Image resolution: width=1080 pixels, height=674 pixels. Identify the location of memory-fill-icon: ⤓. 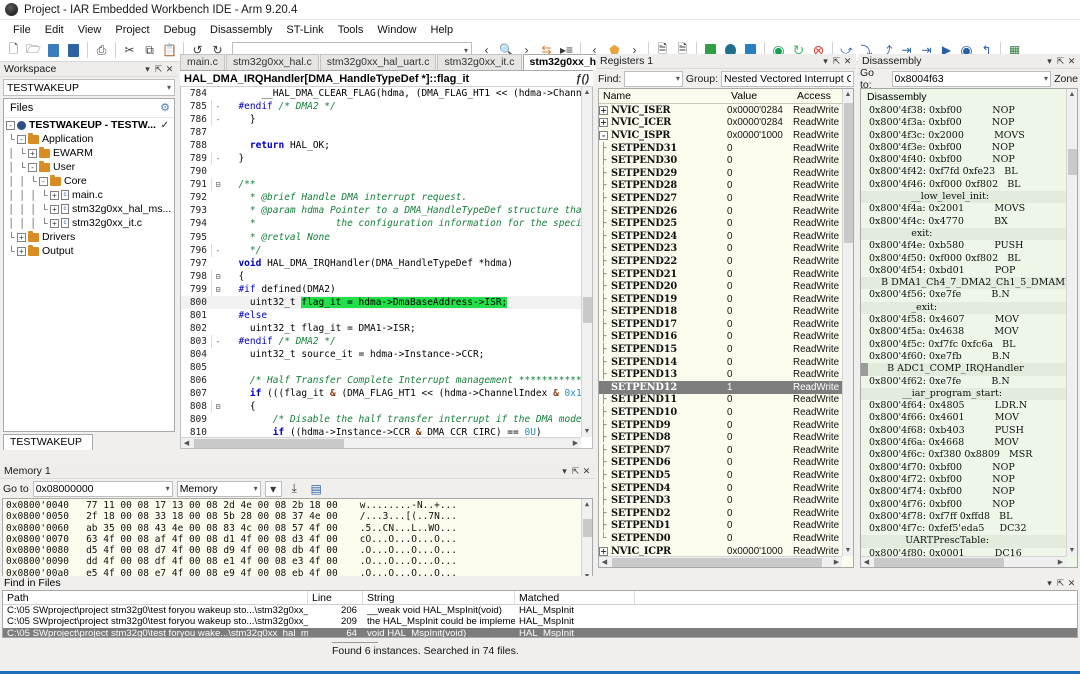
(294, 489).